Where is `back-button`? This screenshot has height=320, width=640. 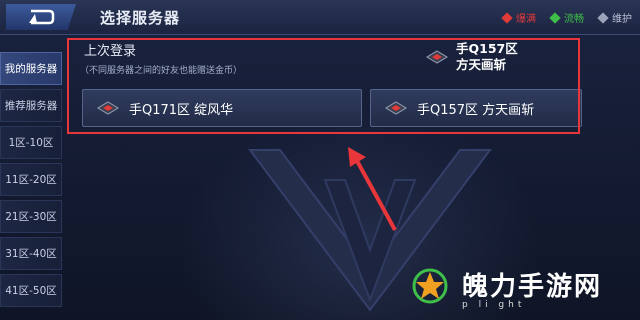 back-button is located at coordinates (41, 17).